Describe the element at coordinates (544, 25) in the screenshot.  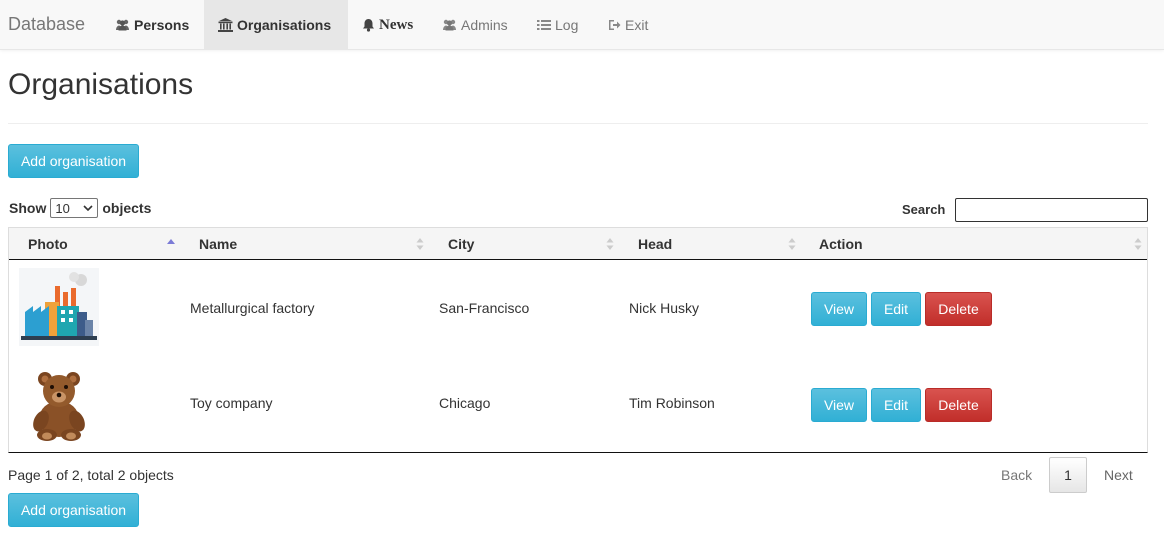
I see `list-icon` at that location.